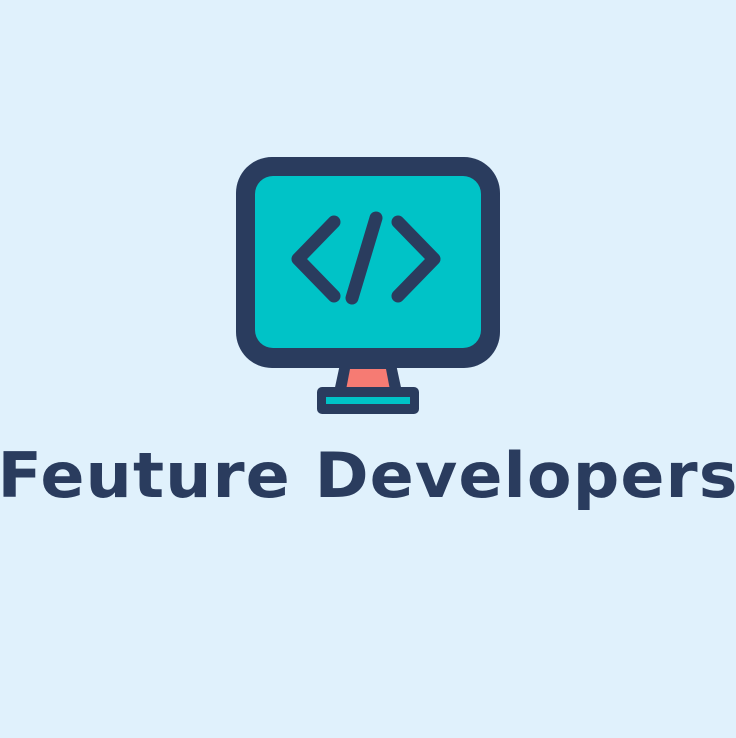 This screenshot has height=738, width=736. What do you see at coordinates (368, 400) in the screenshot?
I see `monitor-stand-base-inner` at bounding box center [368, 400].